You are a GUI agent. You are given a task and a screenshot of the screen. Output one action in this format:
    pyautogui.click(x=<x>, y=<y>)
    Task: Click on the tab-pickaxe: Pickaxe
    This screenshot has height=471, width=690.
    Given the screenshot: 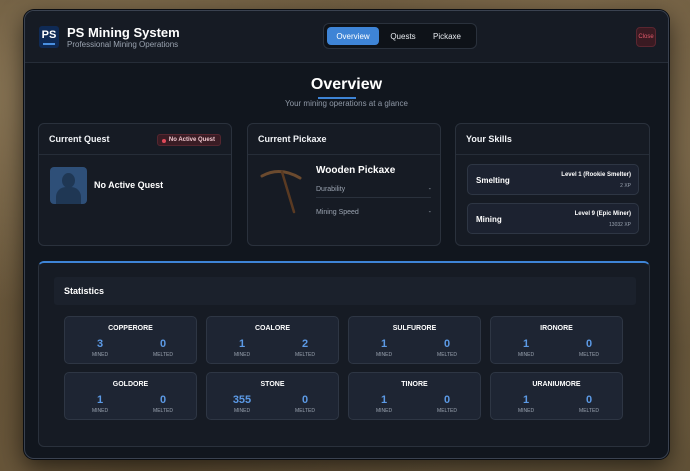 What is the action you would take?
    pyautogui.click(x=447, y=36)
    